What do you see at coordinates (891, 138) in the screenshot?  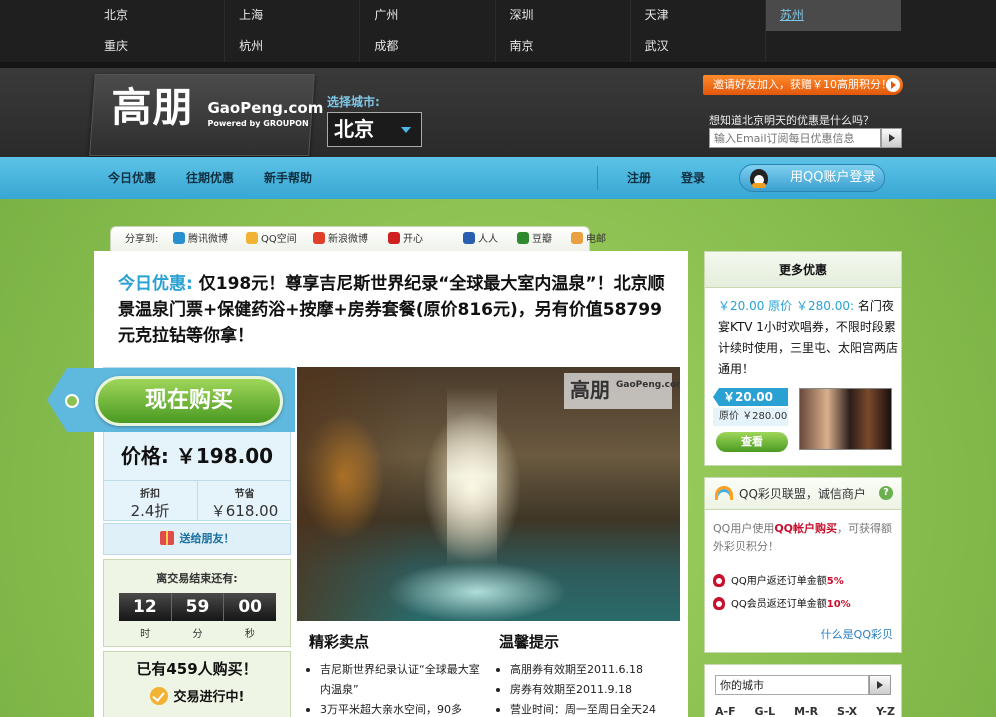 I see `subscribe-submit-button` at bounding box center [891, 138].